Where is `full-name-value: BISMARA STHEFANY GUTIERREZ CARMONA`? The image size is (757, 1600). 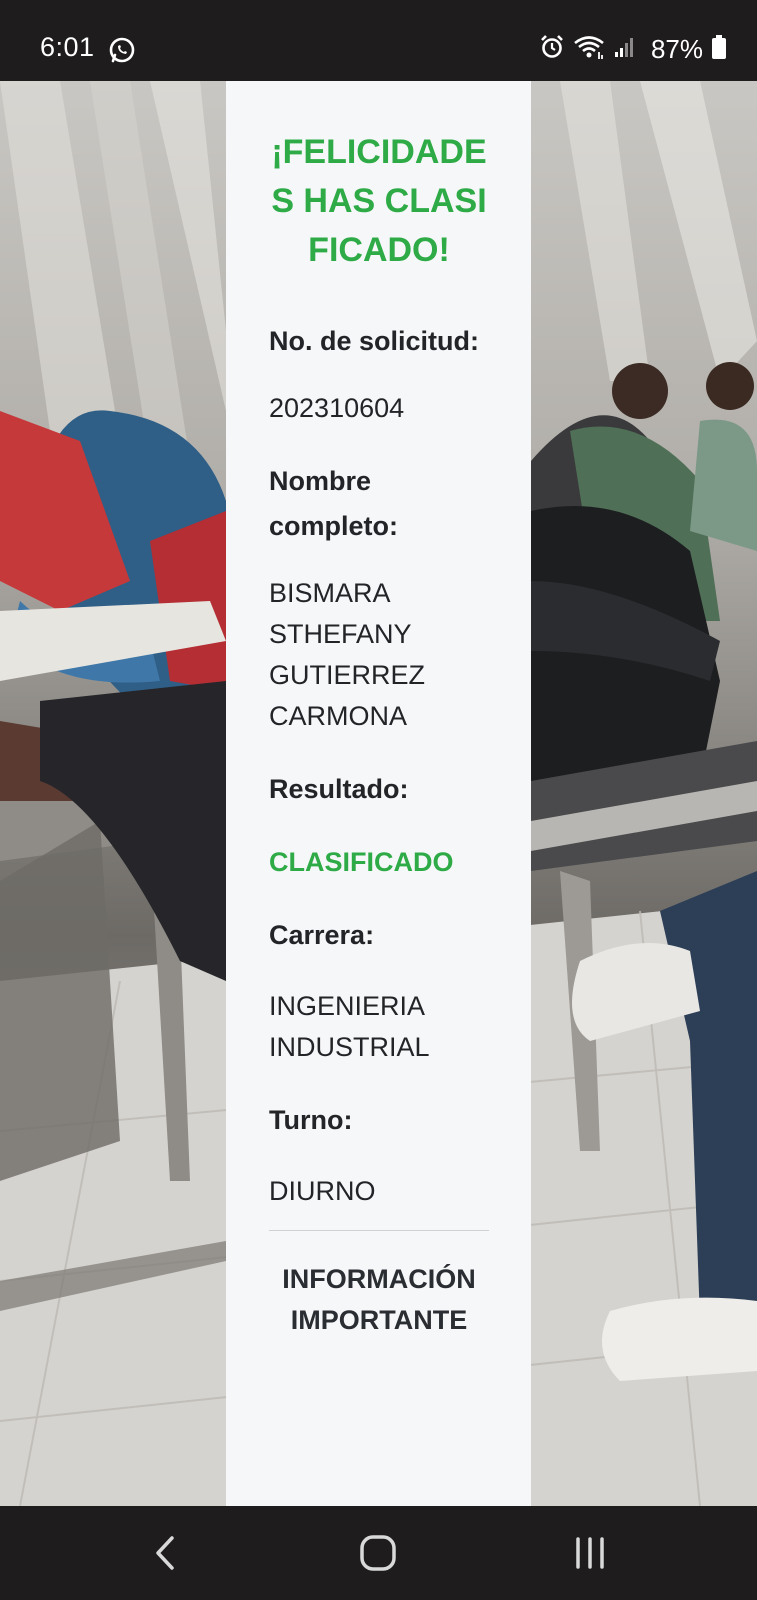 full-name-value: BISMARA STHEFANY GUTIERREZ CARMONA is located at coordinates (347, 654).